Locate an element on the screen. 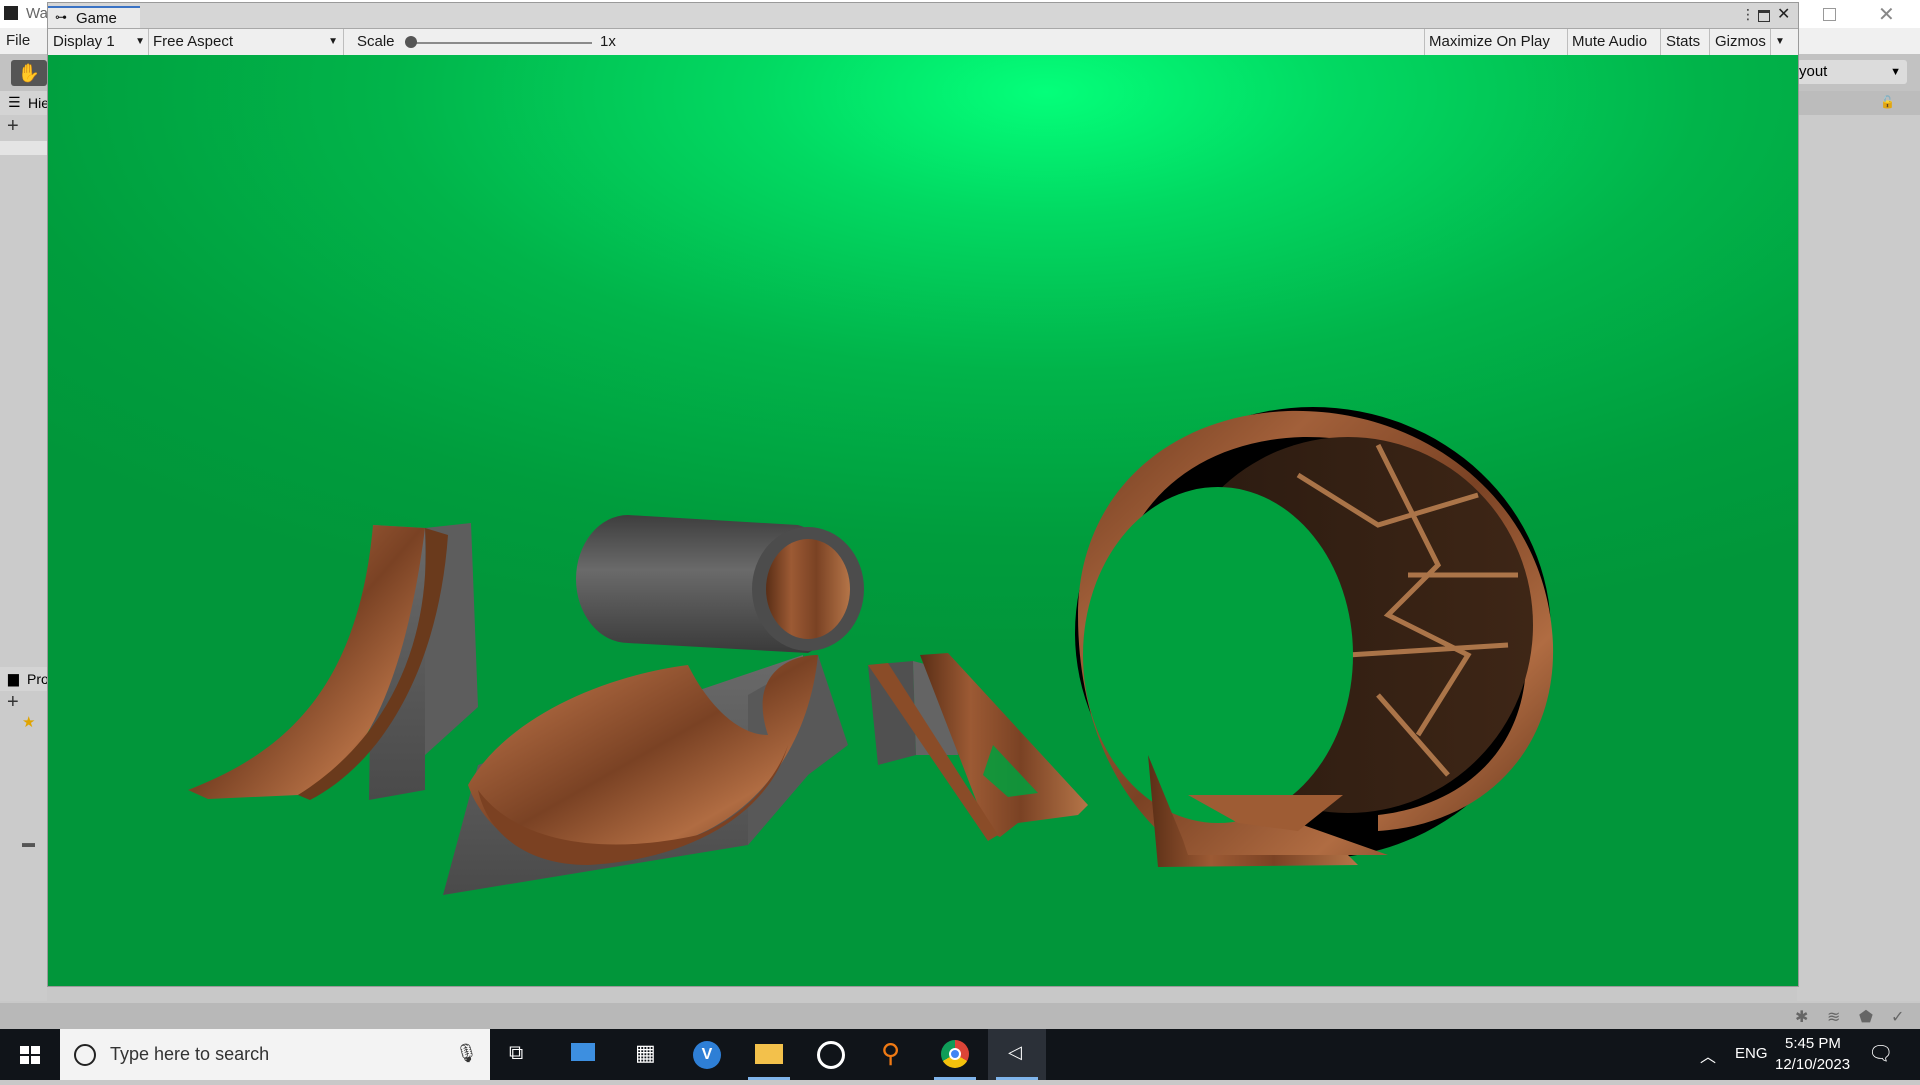 The height and width of the screenshot is (1085, 1920). display-label: Display 1 is located at coordinates (84, 41).